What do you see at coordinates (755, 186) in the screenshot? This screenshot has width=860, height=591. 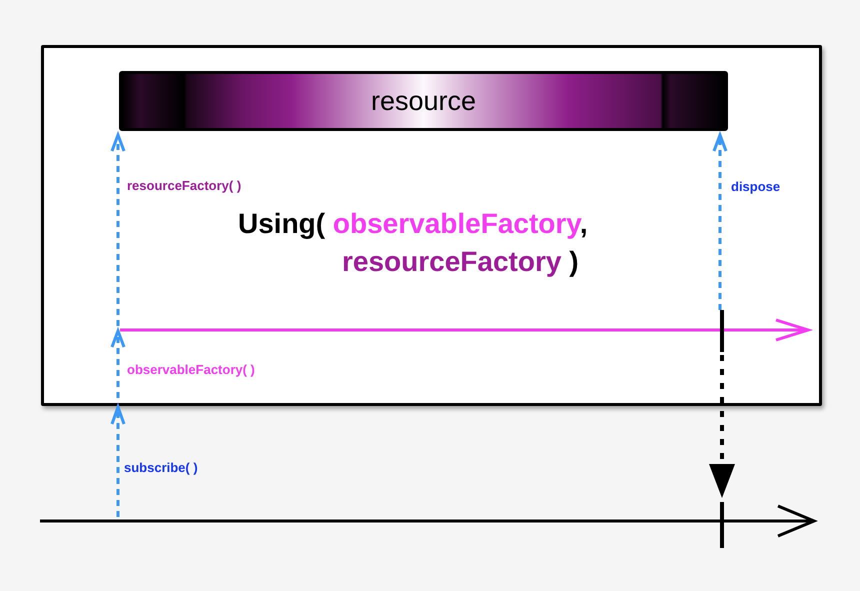 I see `call-label: dispose` at bounding box center [755, 186].